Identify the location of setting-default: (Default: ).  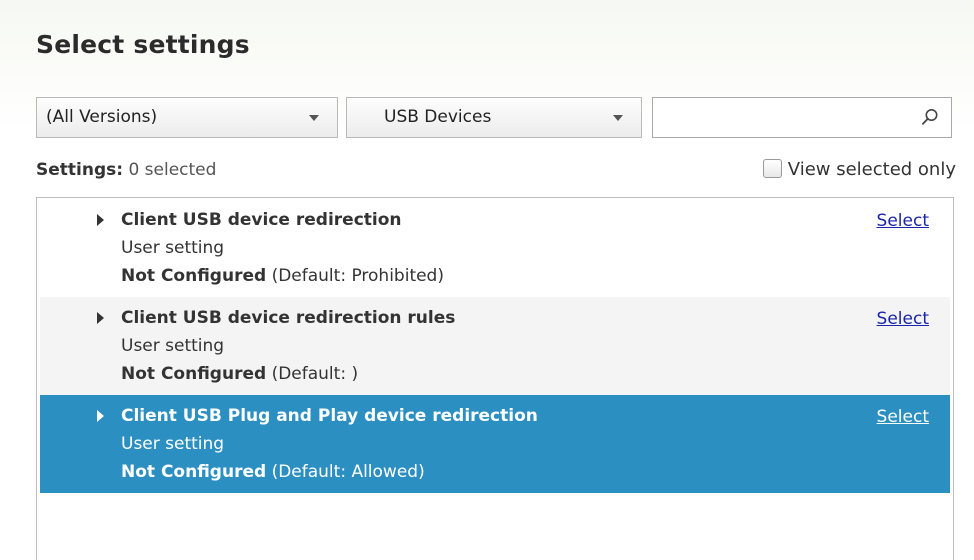
(315, 374).